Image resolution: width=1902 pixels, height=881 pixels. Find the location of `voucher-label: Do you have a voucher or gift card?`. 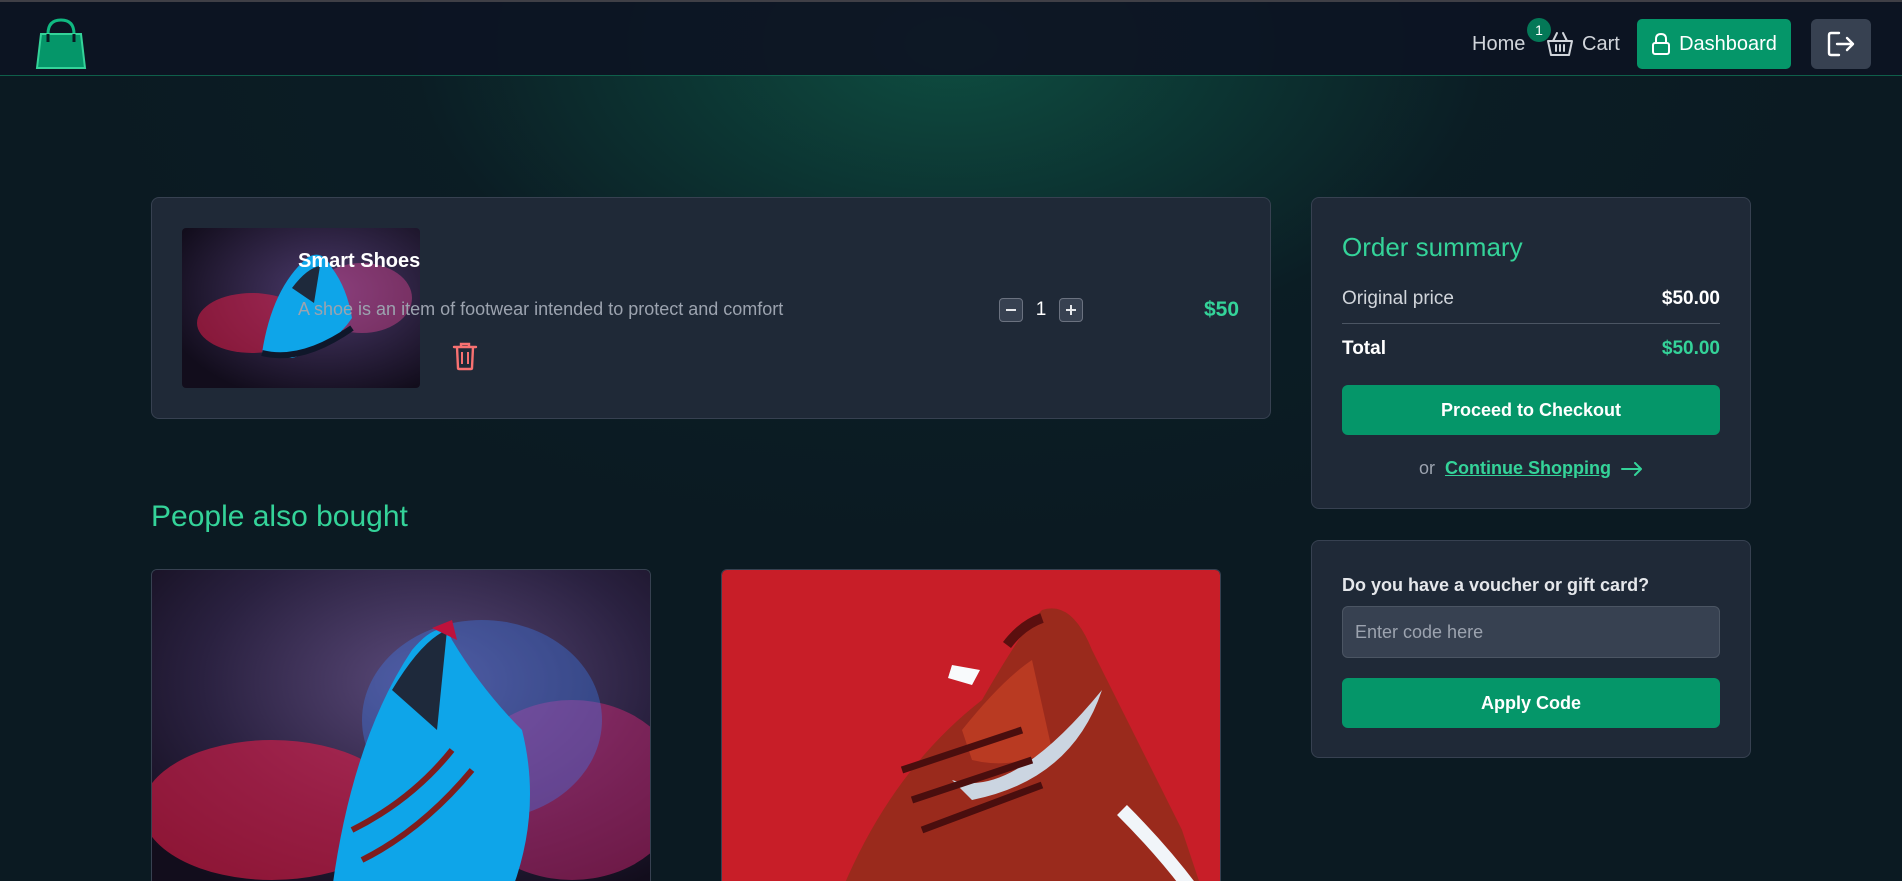

voucher-label: Do you have a voucher or gift card? is located at coordinates (1496, 585).